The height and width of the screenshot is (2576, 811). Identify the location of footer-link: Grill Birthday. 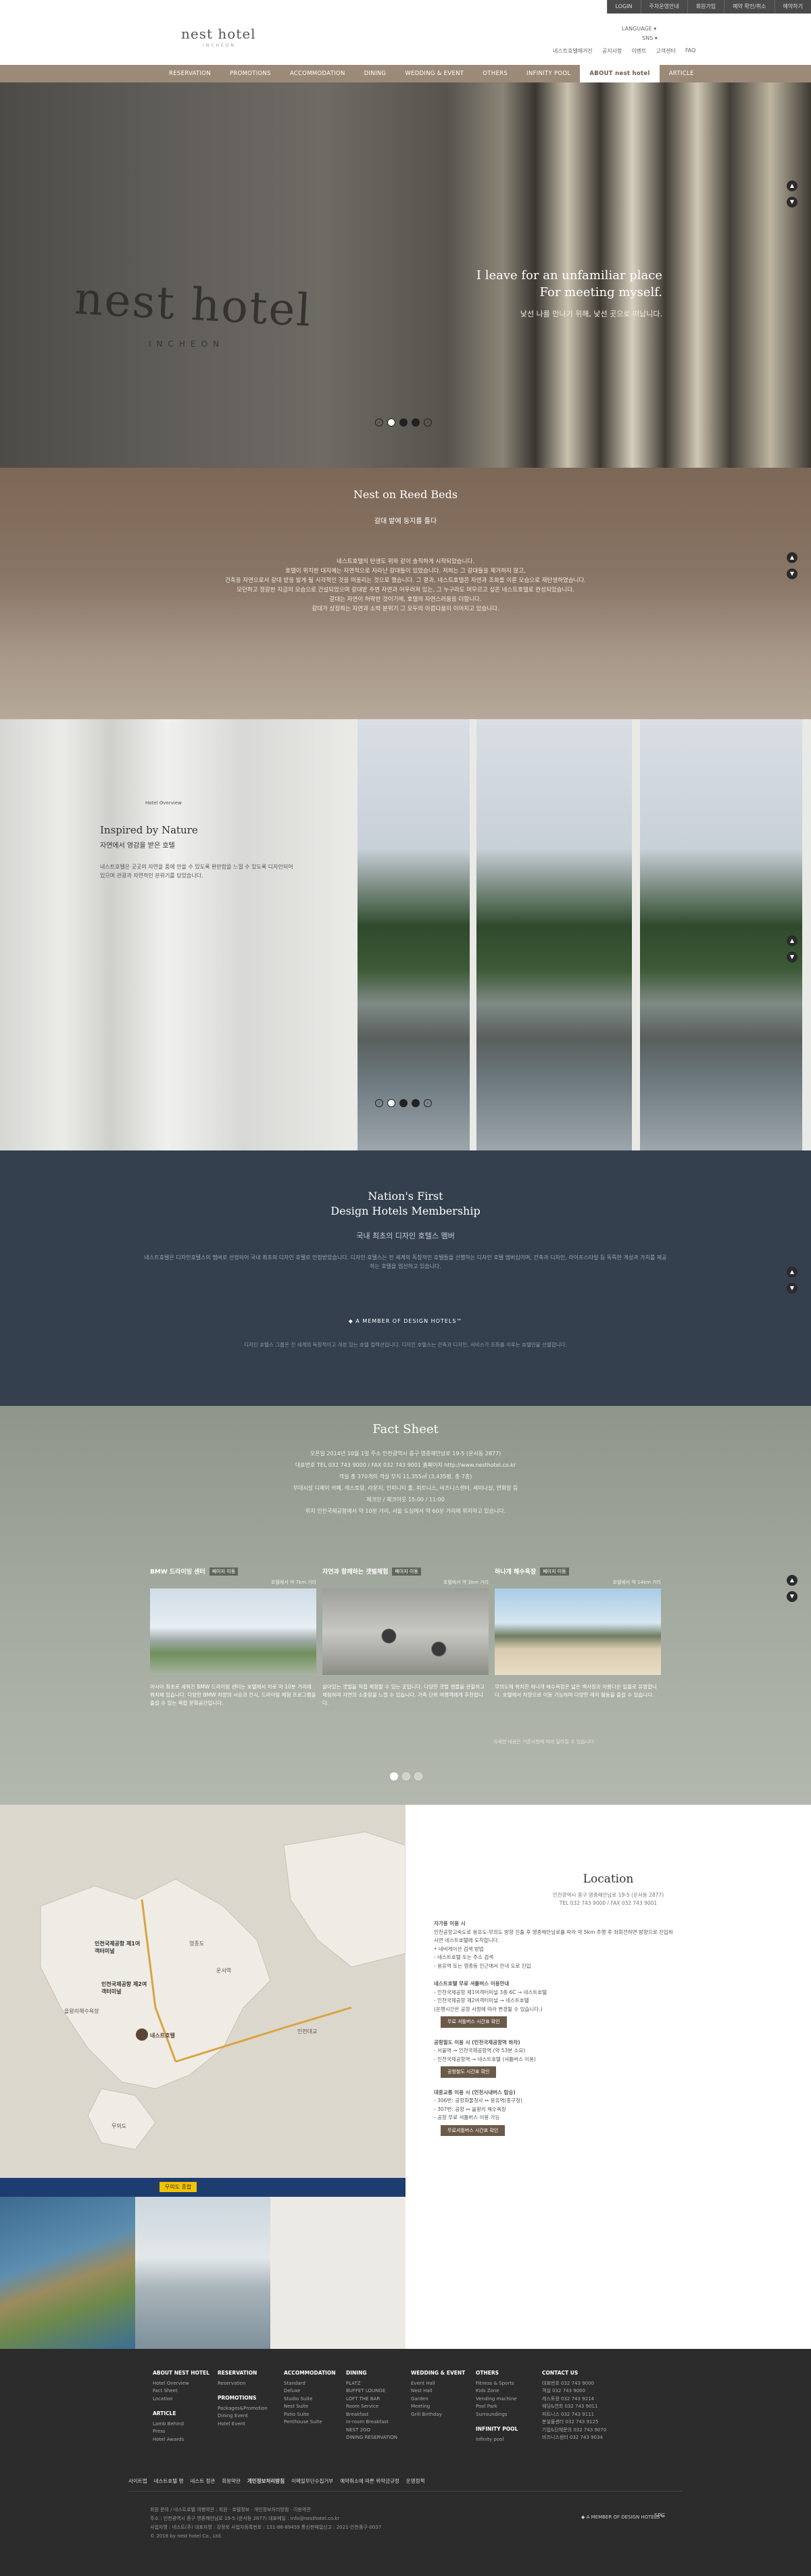
(438, 2415).